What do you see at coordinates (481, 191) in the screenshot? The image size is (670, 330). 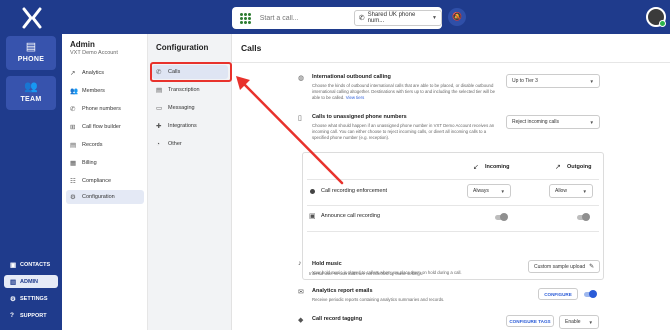 I see `incoming-enforcement-value: Always` at bounding box center [481, 191].